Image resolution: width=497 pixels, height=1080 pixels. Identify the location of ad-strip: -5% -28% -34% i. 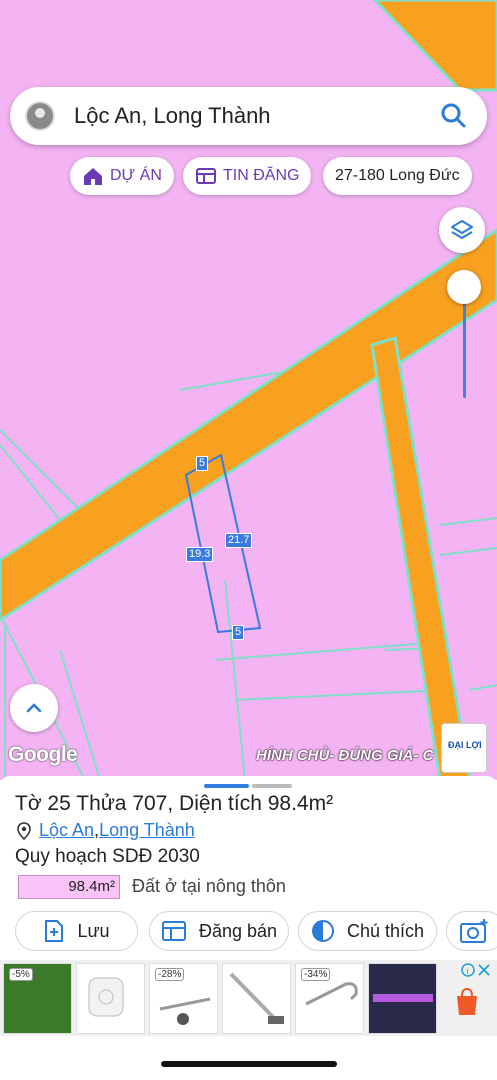
(248, 998).